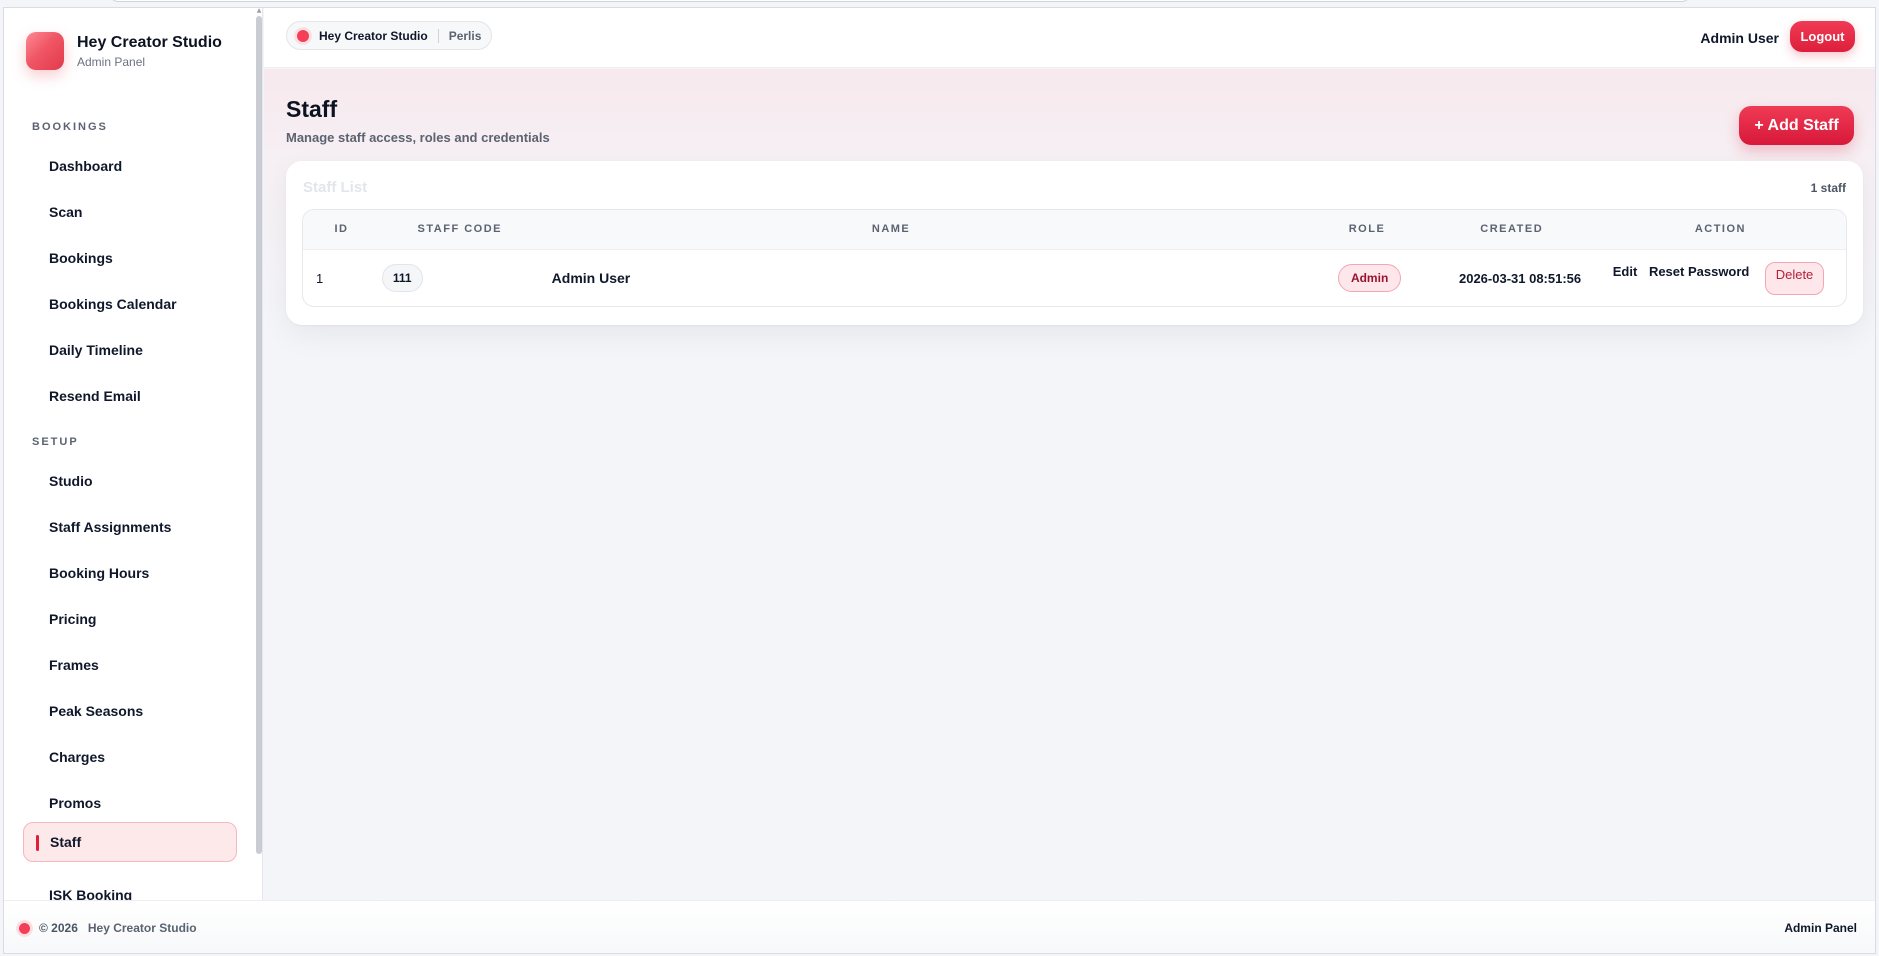  What do you see at coordinates (130, 757) in the screenshot?
I see `sidebar-item-charges: Charges` at bounding box center [130, 757].